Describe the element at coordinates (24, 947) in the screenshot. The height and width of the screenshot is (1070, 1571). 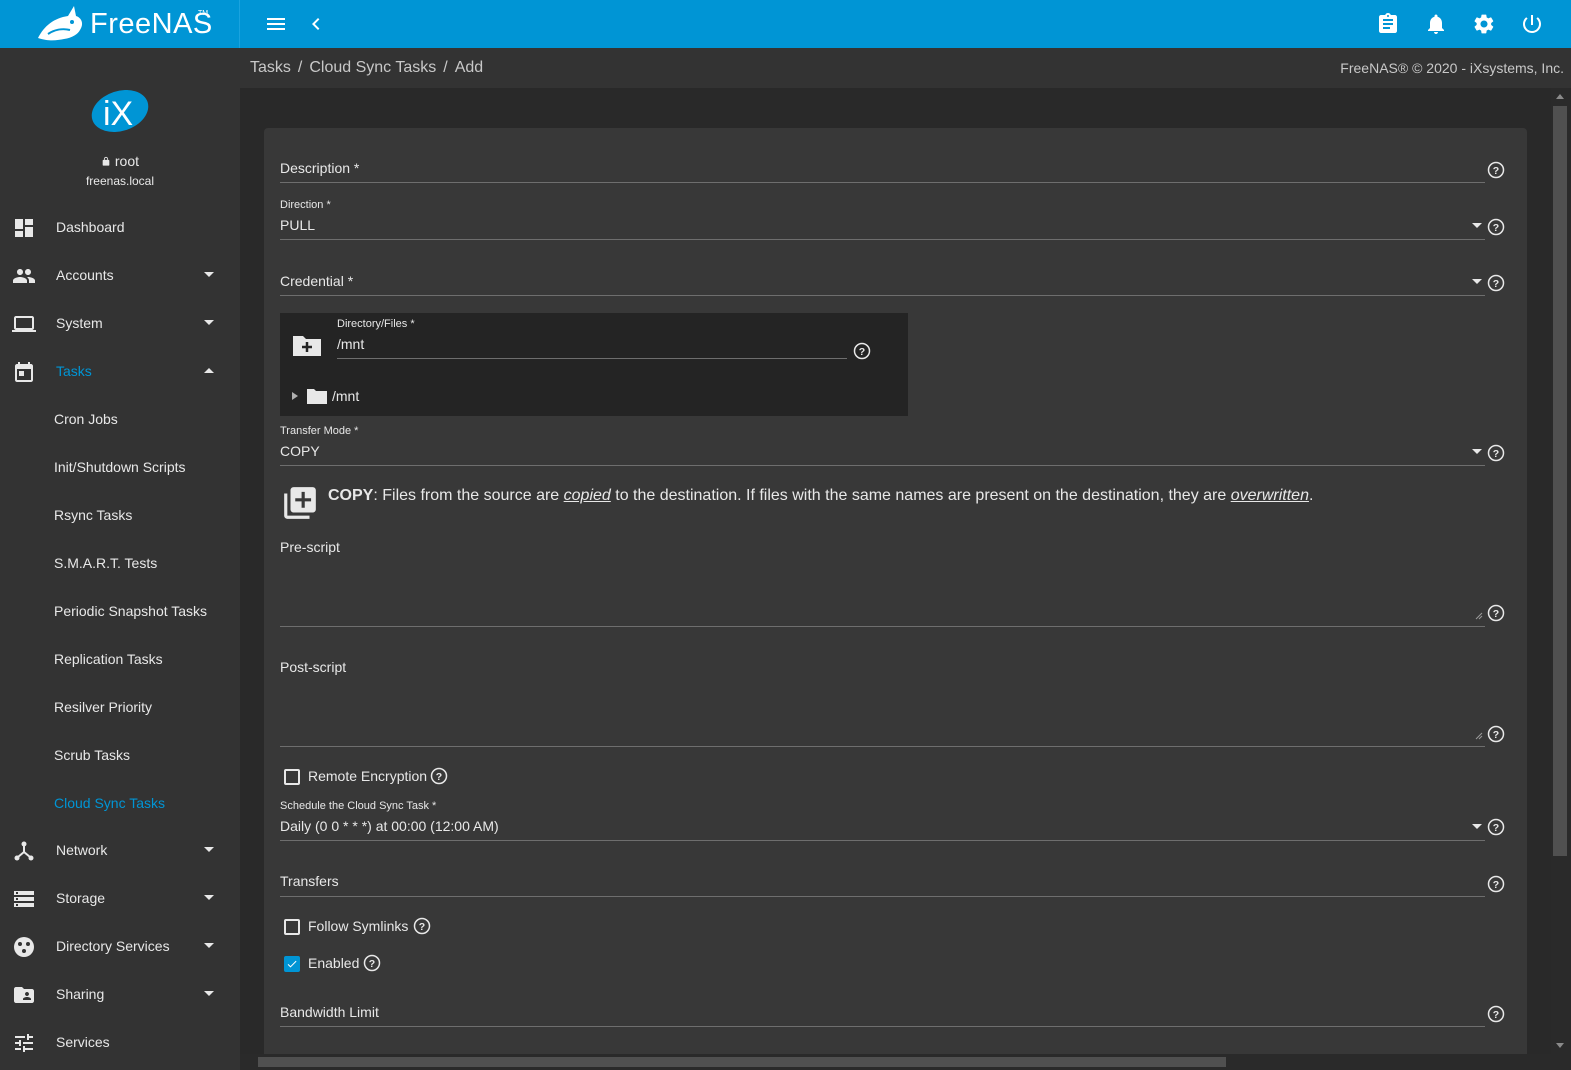
I see `directory-icon` at that location.